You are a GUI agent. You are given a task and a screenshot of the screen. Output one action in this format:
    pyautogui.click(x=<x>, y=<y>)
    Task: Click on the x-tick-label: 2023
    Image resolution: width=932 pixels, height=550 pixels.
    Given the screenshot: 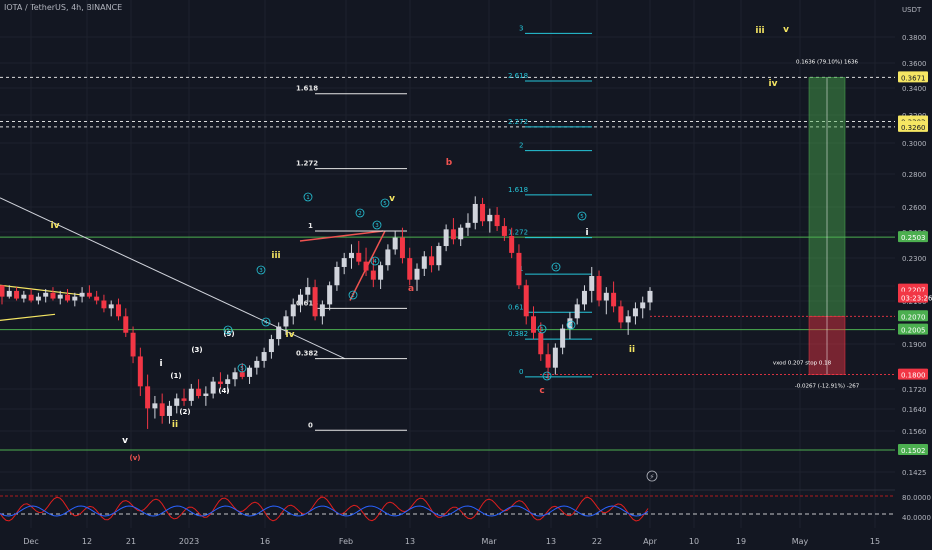 What is the action you would take?
    pyautogui.click(x=189, y=541)
    